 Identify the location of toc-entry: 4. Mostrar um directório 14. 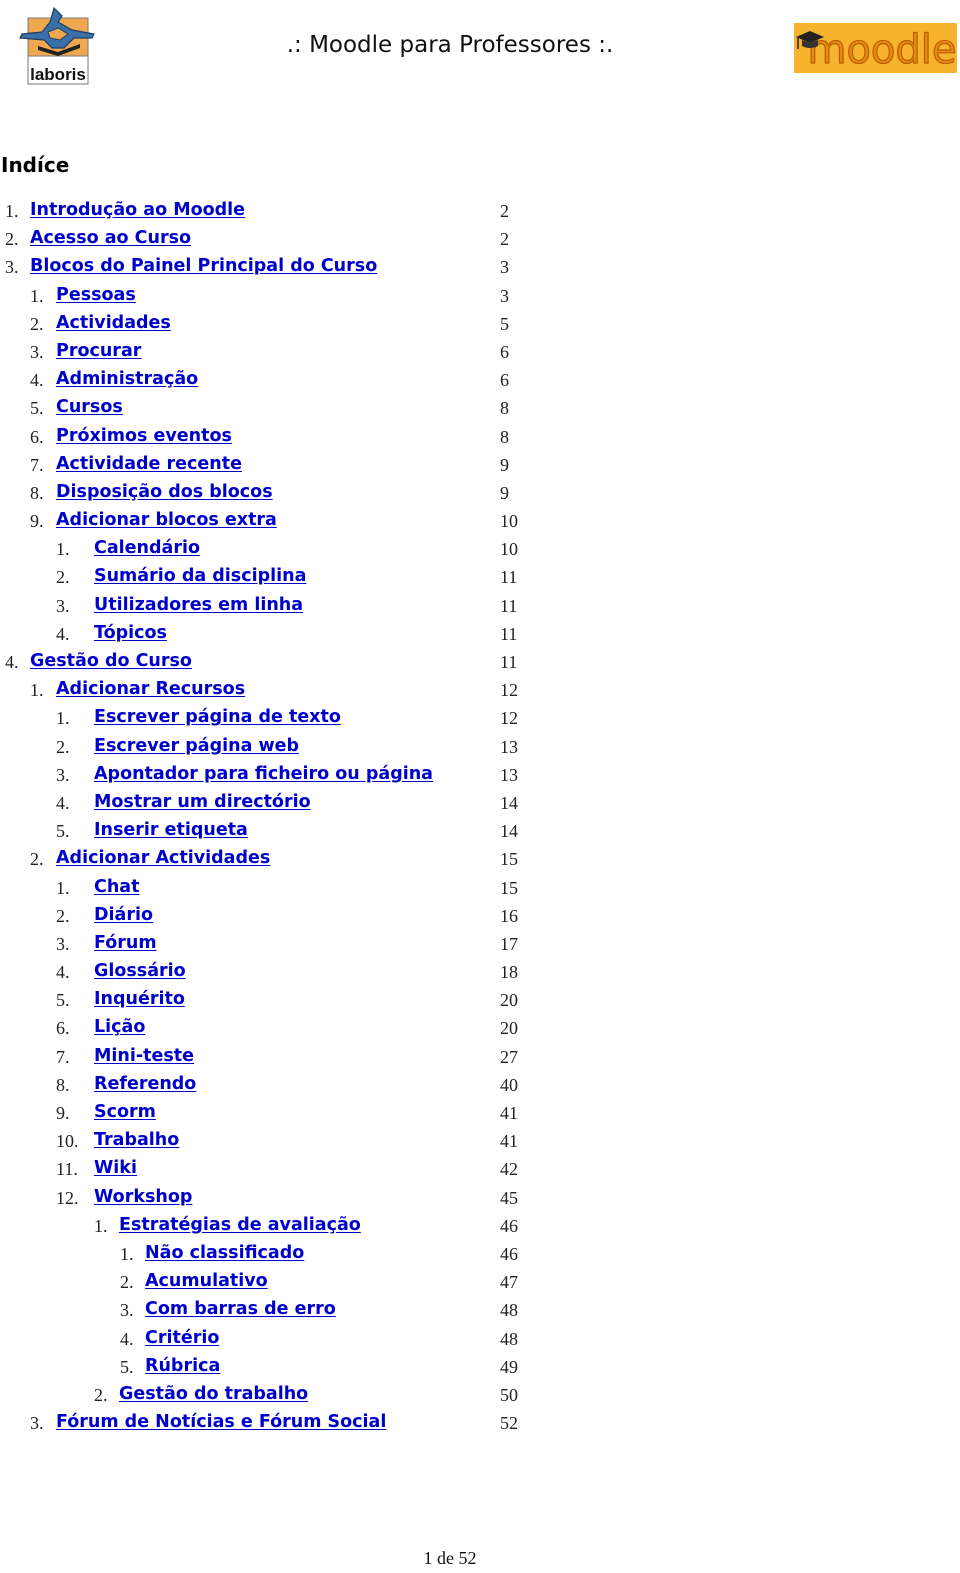
(280, 804).